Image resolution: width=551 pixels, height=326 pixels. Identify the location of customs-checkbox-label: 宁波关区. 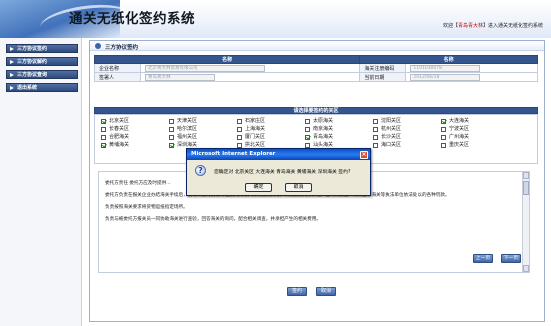
(459, 129).